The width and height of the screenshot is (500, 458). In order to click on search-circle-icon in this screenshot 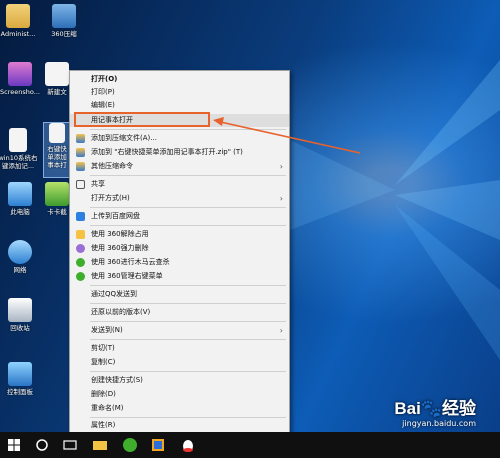, I will do `click(42, 445)`.